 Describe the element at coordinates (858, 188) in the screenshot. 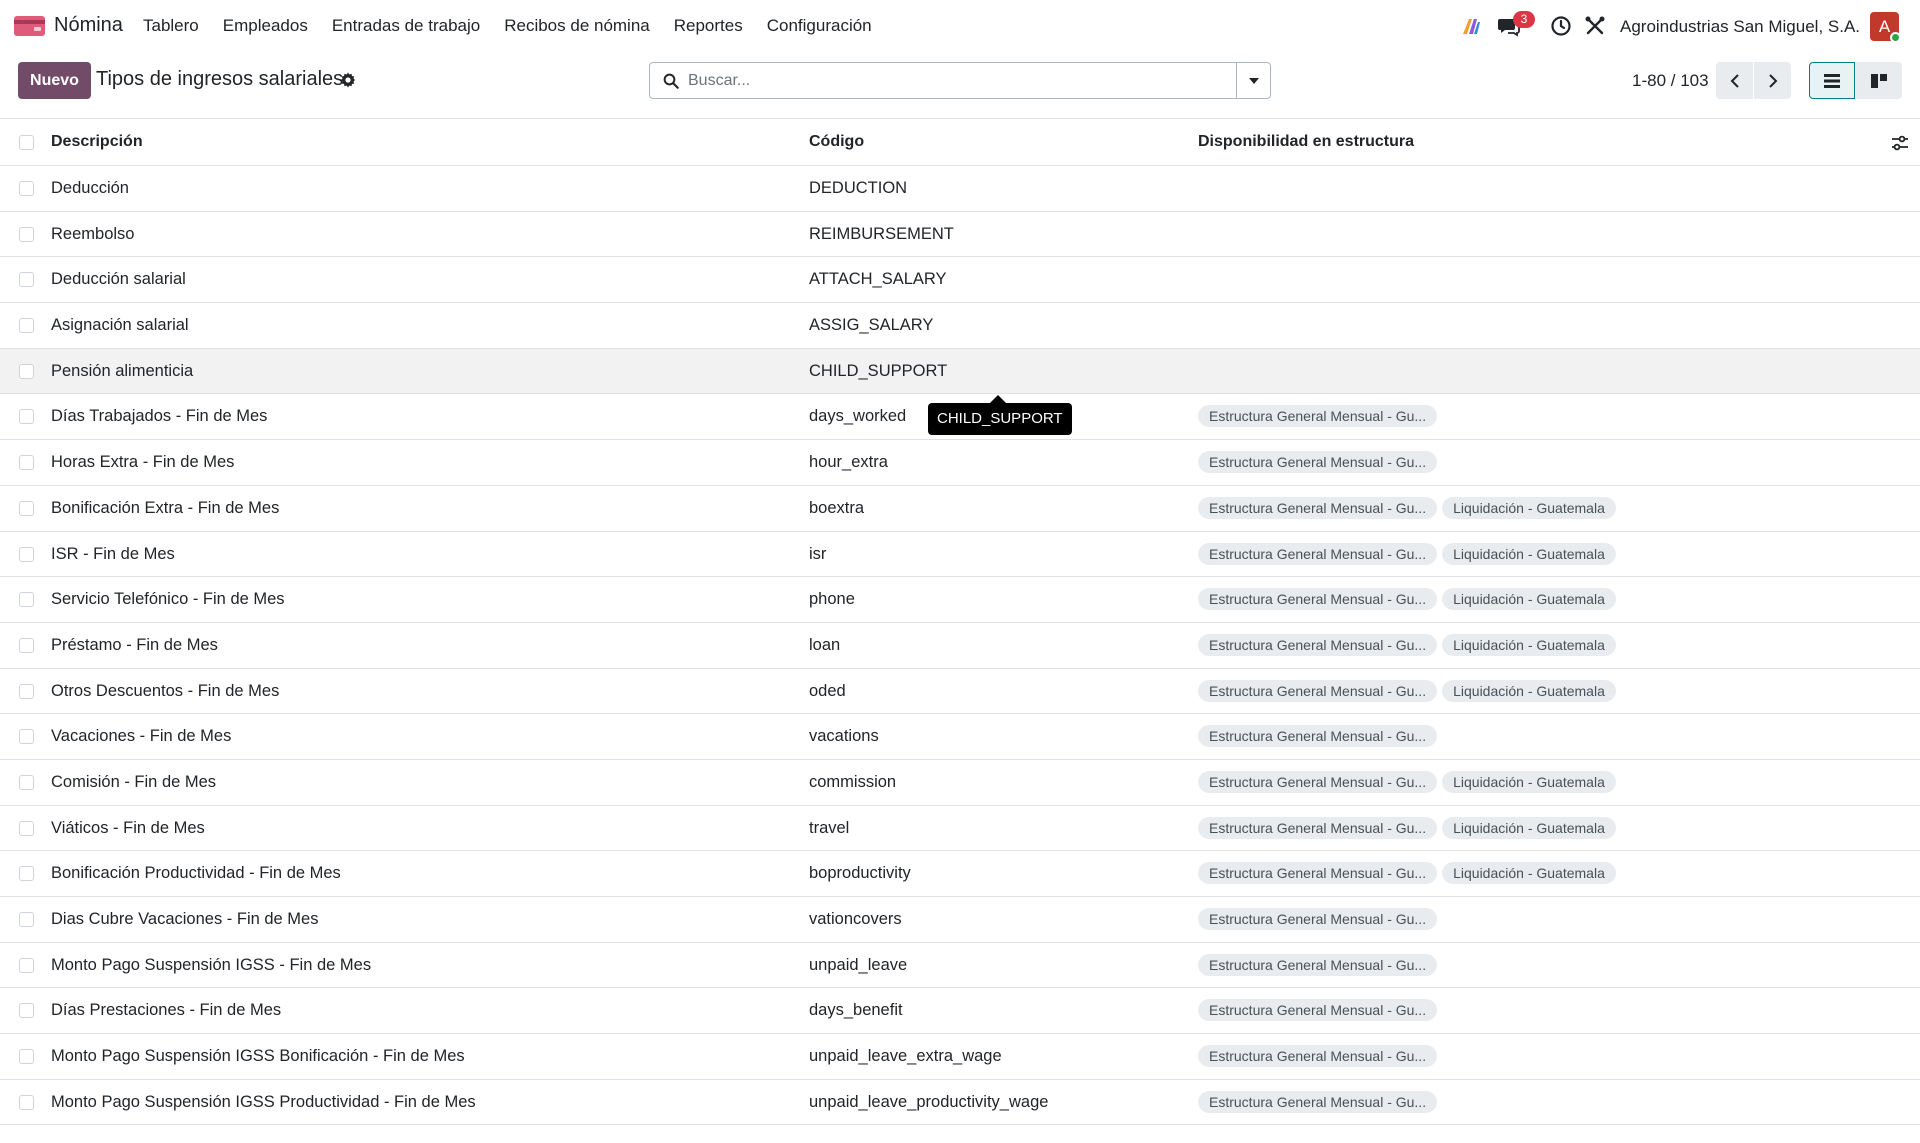

I see `cell-code: DEDUCTION` at that location.